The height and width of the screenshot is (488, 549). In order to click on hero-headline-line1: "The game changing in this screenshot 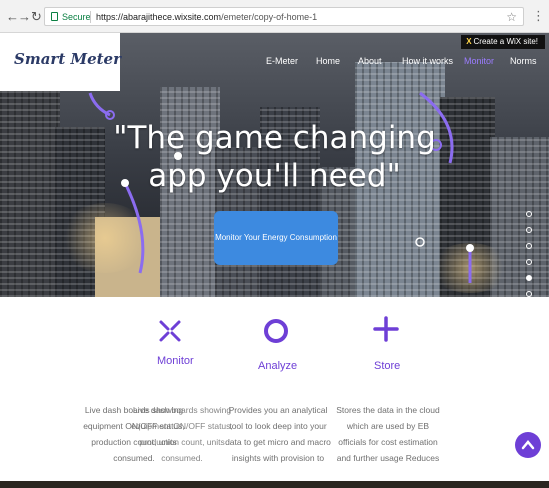, I will do `click(274, 138)`.